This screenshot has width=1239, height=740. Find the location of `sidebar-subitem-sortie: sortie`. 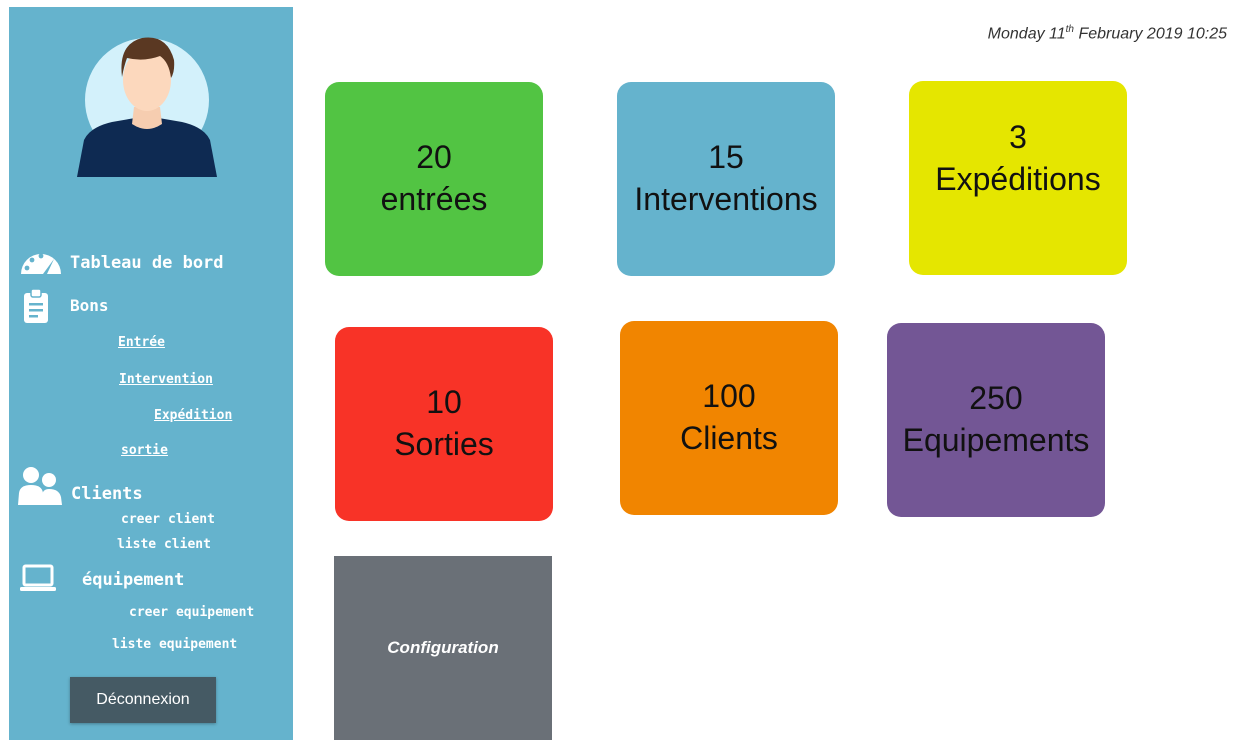

sidebar-subitem-sortie: sortie is located at coordinates (144, 450).